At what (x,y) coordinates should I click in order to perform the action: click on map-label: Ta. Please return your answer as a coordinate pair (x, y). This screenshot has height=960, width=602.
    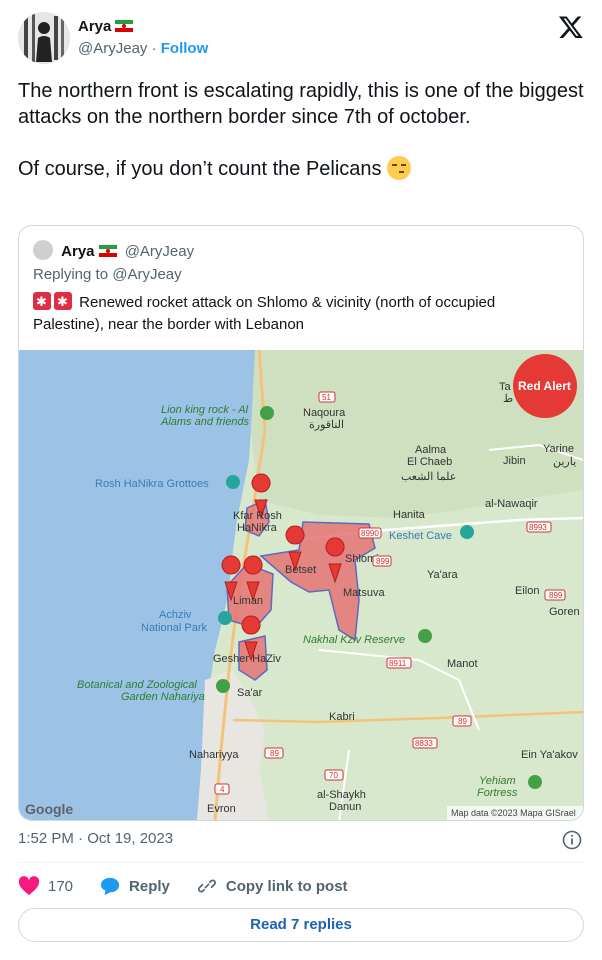
    Looking at the image, I should click on (505, 387).